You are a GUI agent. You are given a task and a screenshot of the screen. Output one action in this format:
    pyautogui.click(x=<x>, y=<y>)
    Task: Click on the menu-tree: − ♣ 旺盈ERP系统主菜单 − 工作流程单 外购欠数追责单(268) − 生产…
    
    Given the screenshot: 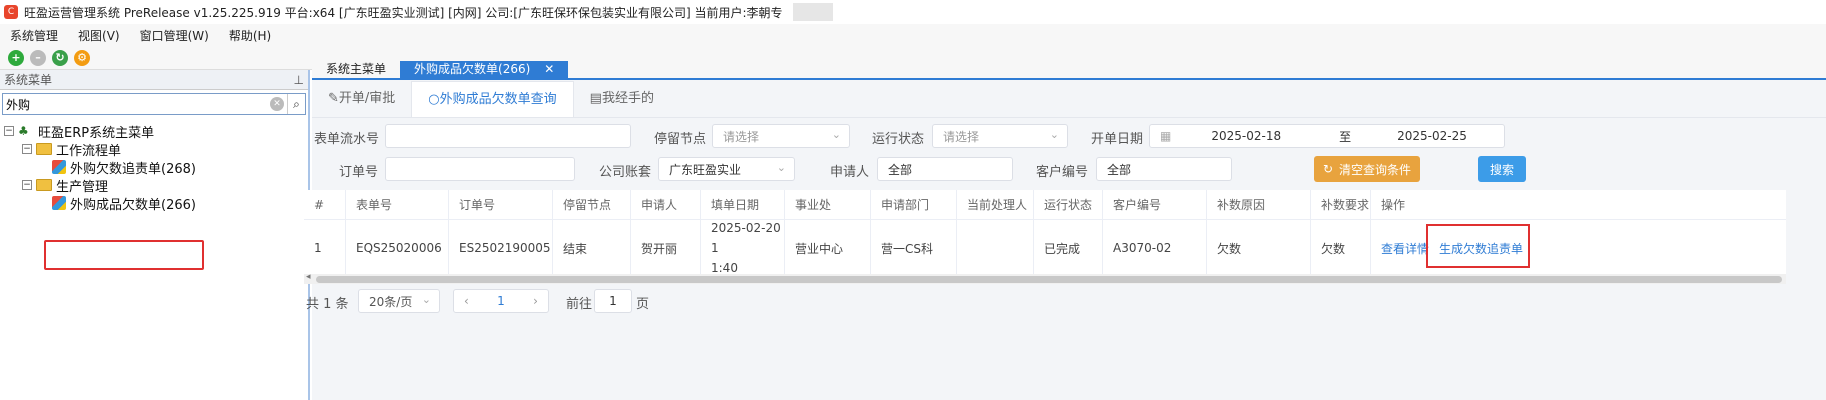 What is the action you would take?
    pyautogui.click(x=154, y=165)
    